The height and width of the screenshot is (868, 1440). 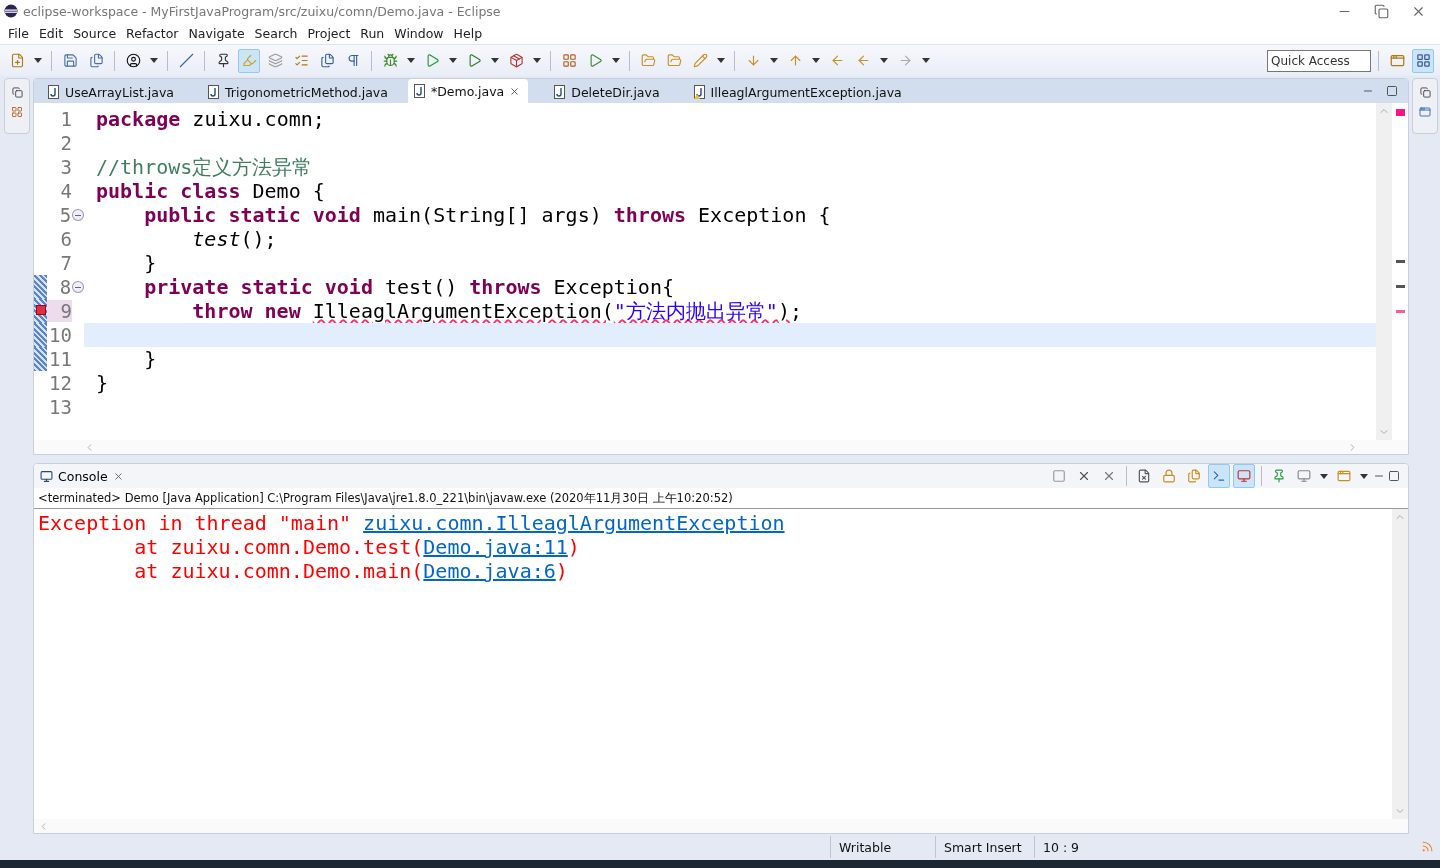 I want to click on process-label: <terminated> Demo [Java Application] C:\Program Files\Java\jre1.8.0_221\bin\javaw.exe (2020年11月30日 上午10:20:52), so click(x=721, y=498).